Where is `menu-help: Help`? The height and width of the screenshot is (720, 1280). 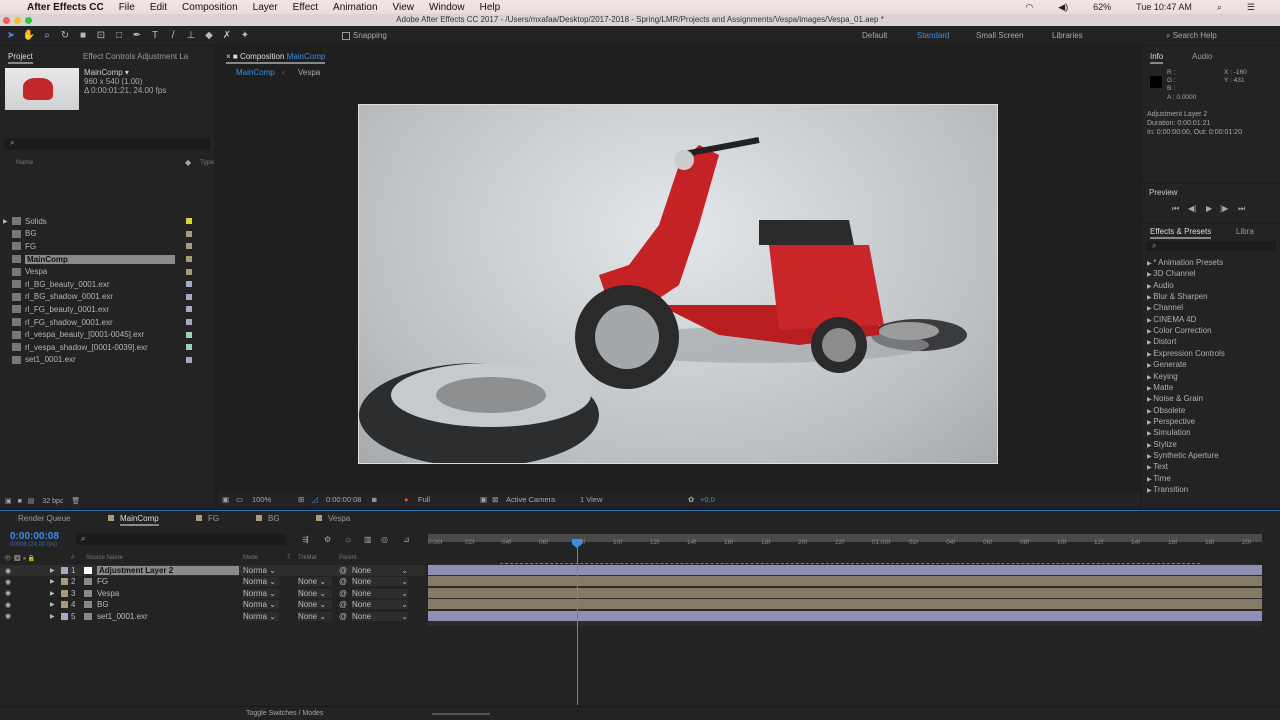 menu-help: Help is located at coordinates (490, 7).